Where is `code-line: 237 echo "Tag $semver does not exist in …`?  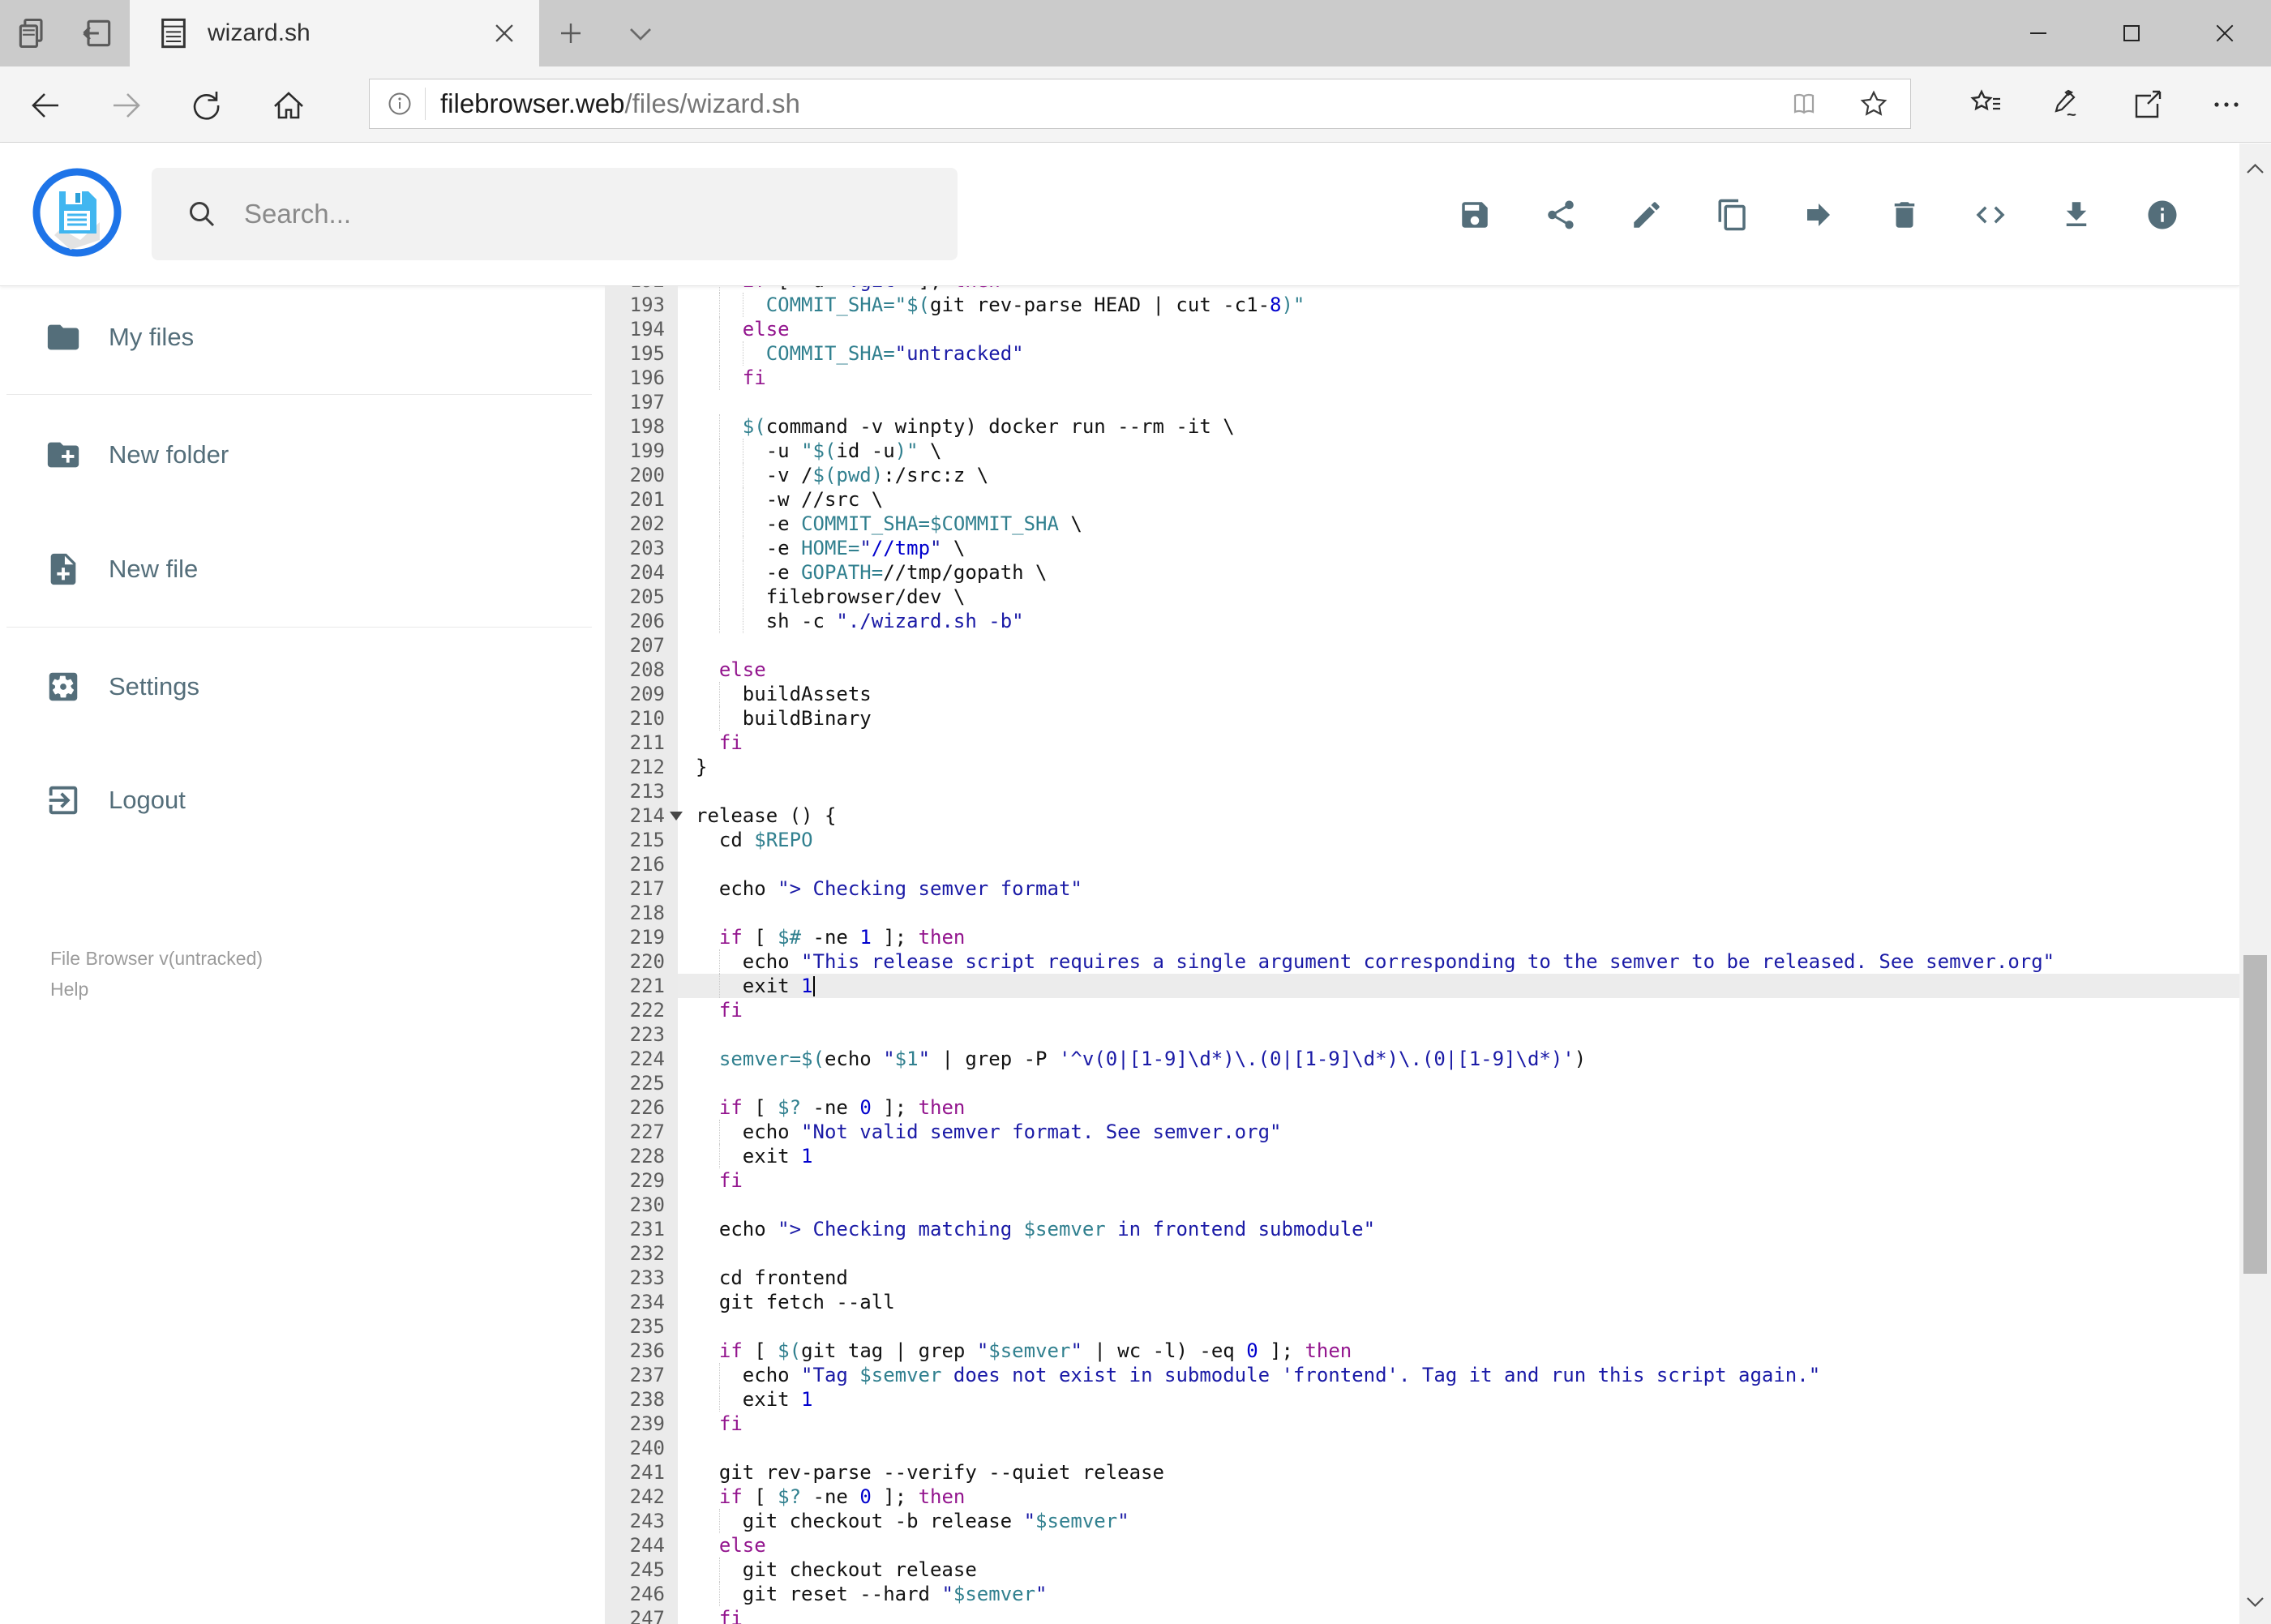
code-line: 237 echo "Tag $semver does not exist in … is located at coordinates (1422, 1375).